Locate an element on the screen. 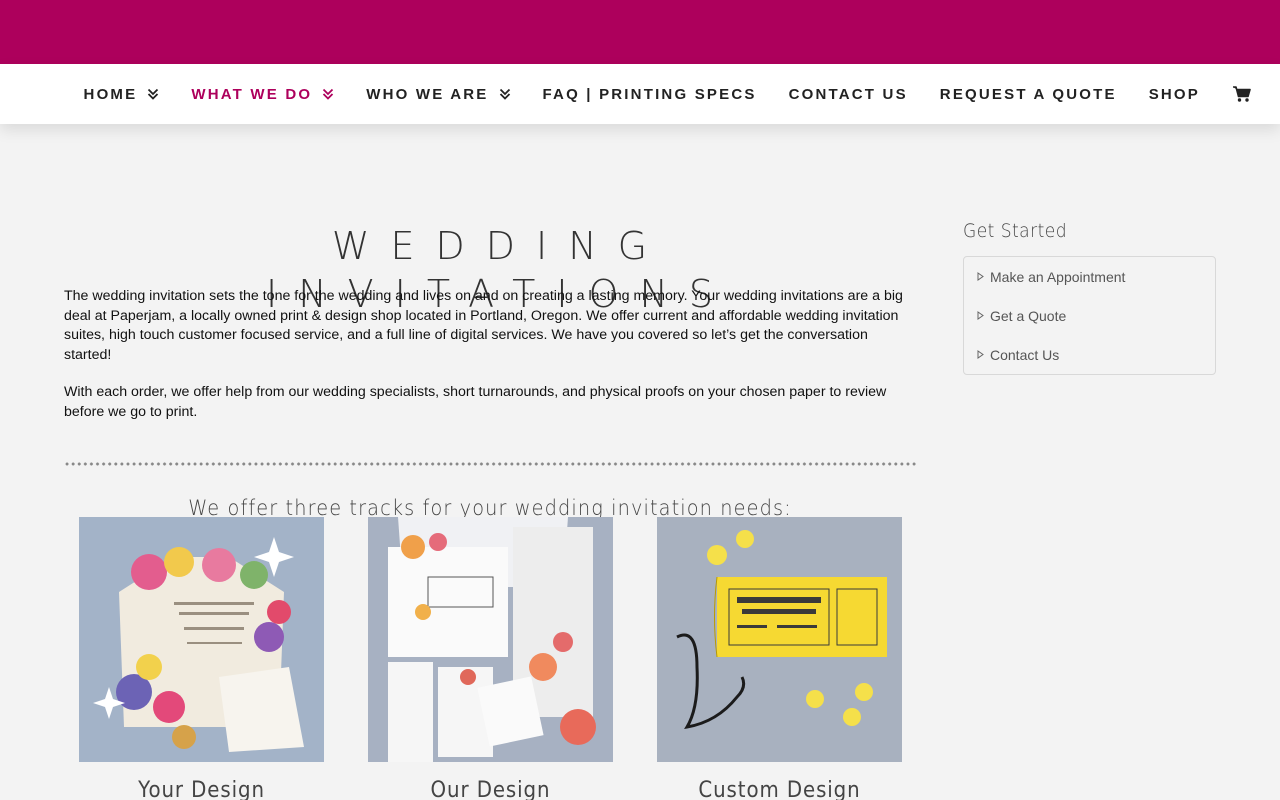  nav-item-shop: SHOP is located at coordinates (1174, 94).